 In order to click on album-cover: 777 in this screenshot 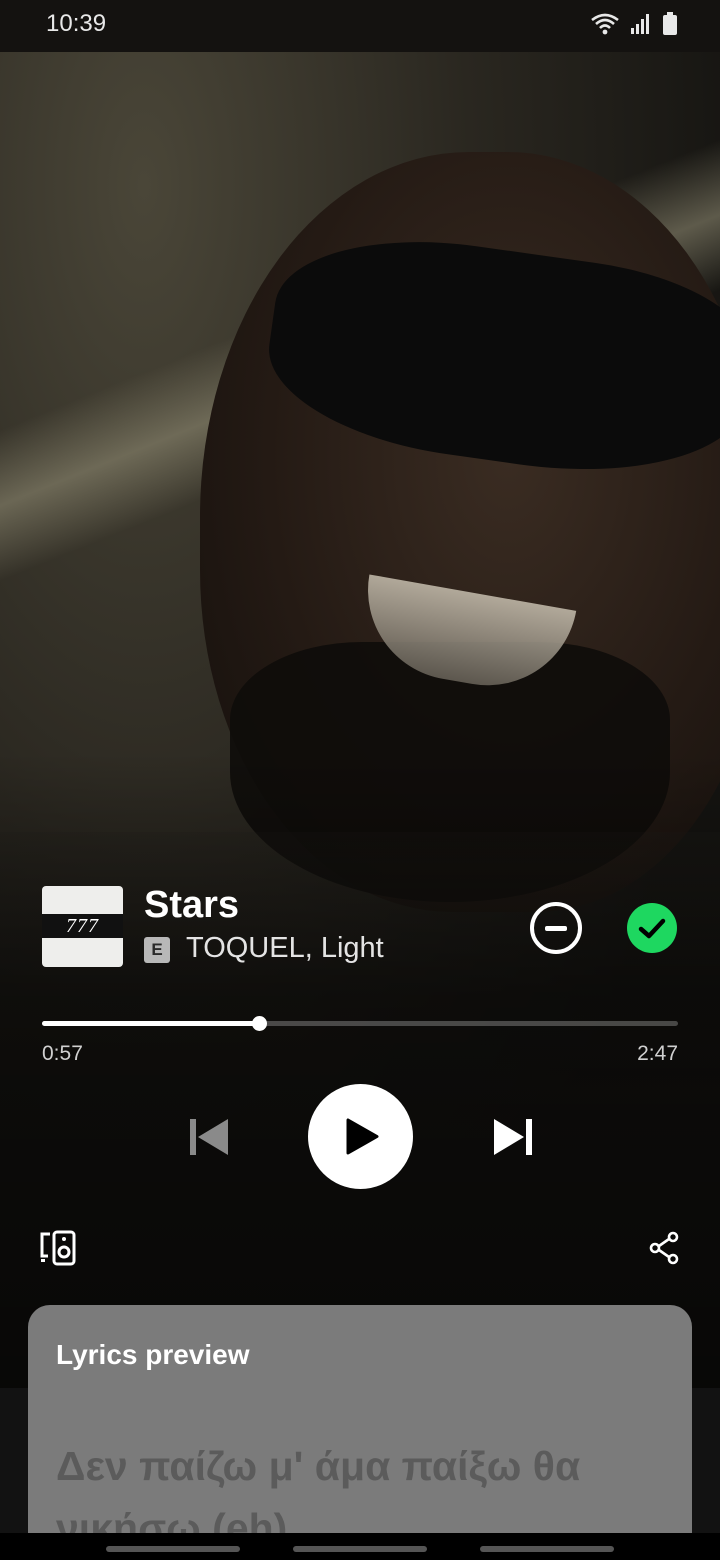, I will do `click(82, 926)`.